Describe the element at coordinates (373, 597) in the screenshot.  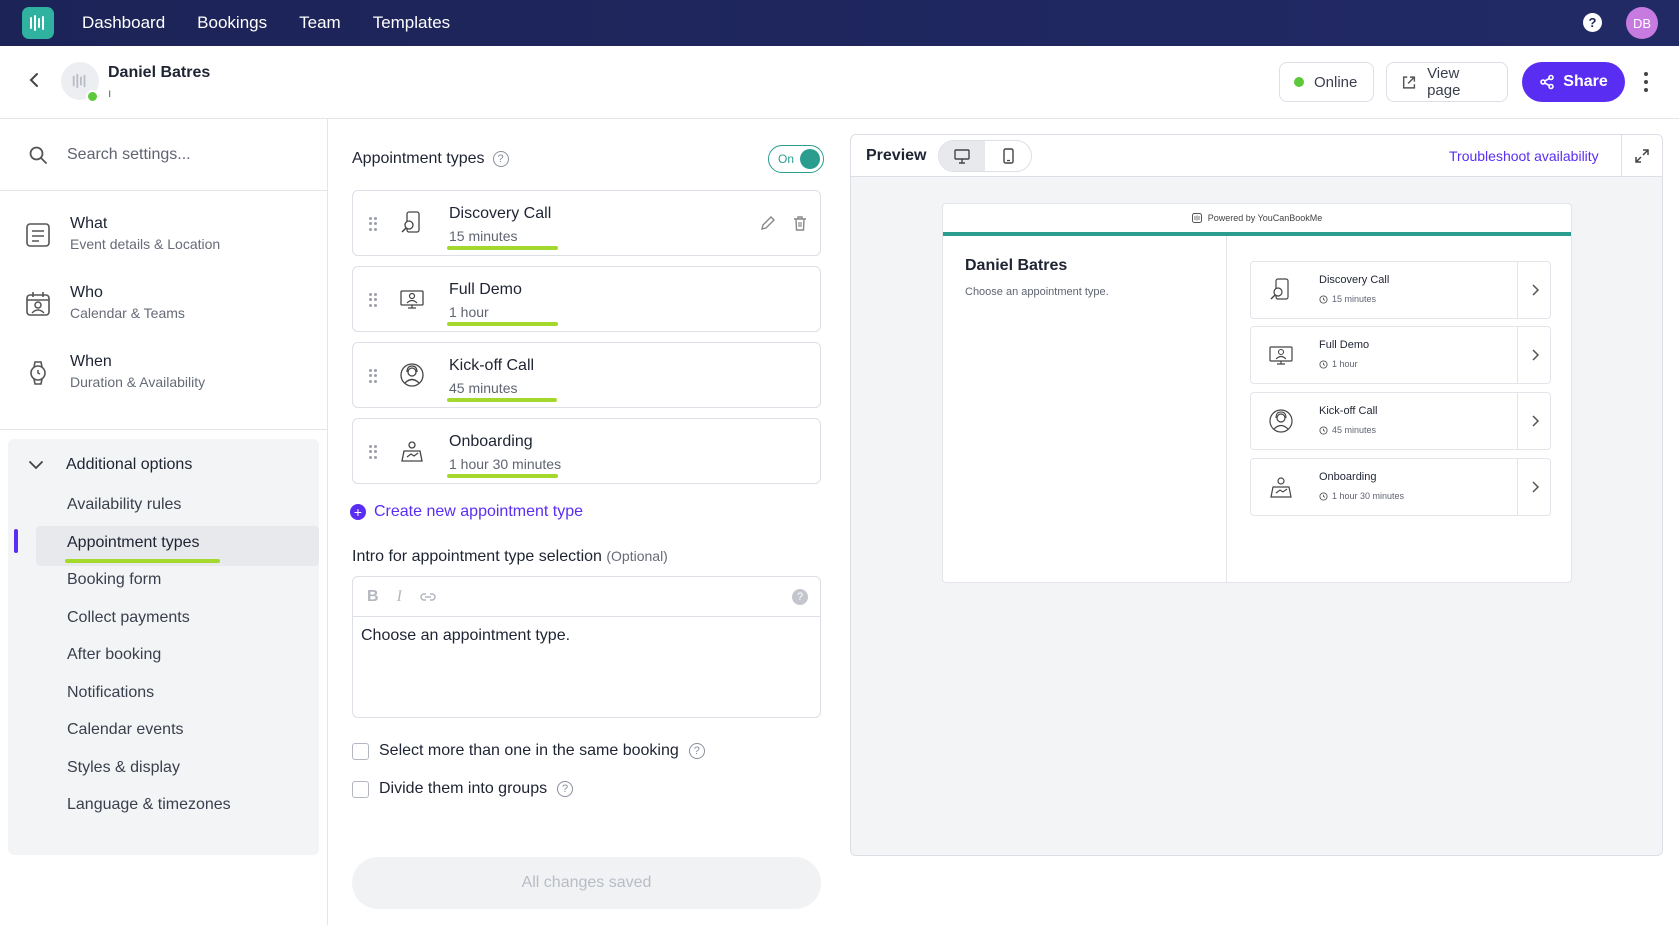
I see `bold-icon: B` at that location.